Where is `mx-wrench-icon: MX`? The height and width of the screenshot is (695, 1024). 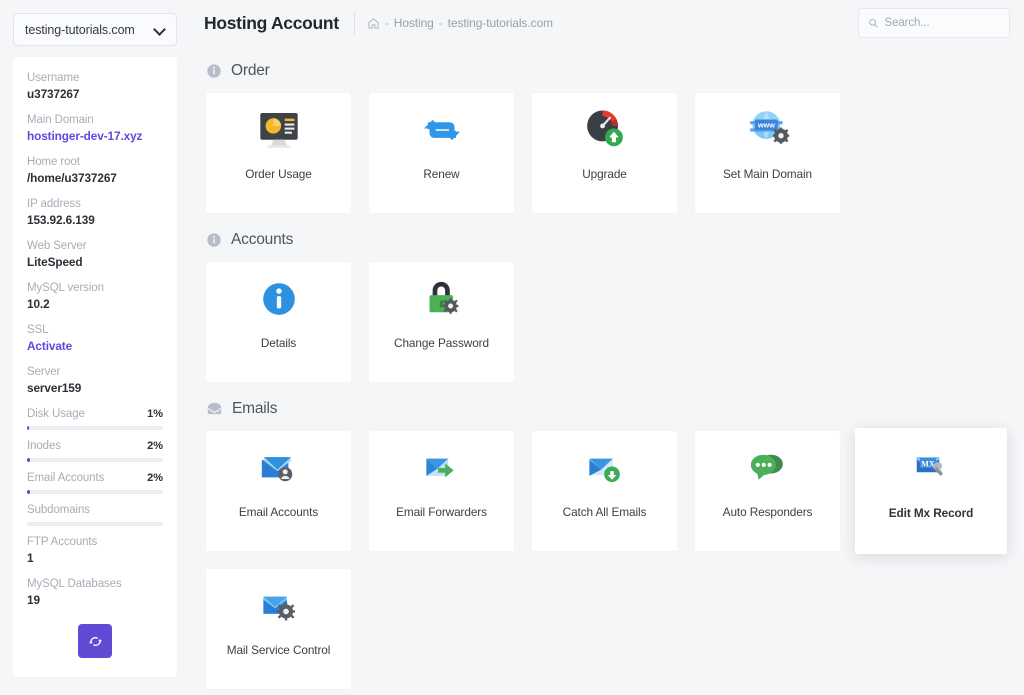
mx-wrench-icon: MX is located at coordinates (931, 467).